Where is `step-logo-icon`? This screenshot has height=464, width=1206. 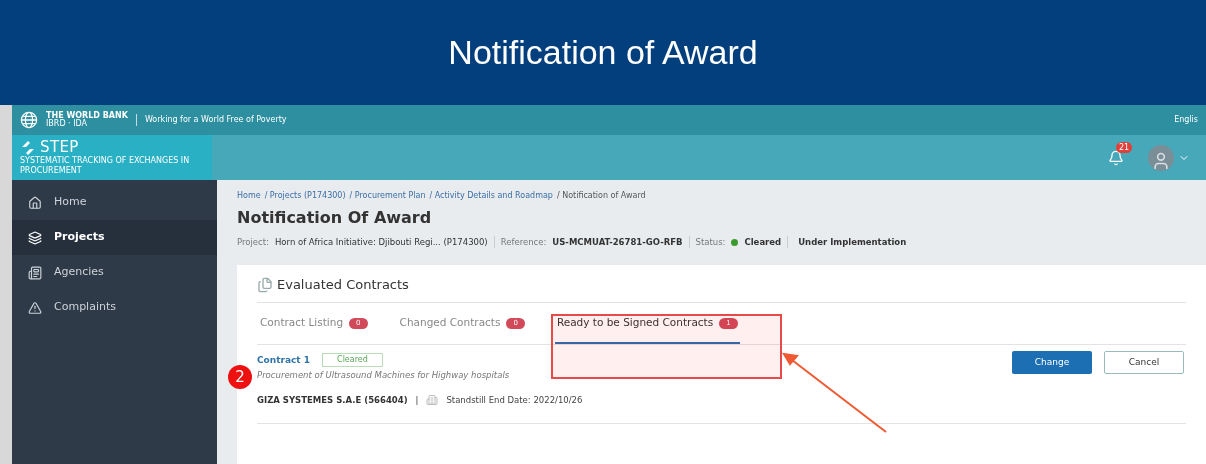 step-logo-icon is located at coordinates (28, 147).